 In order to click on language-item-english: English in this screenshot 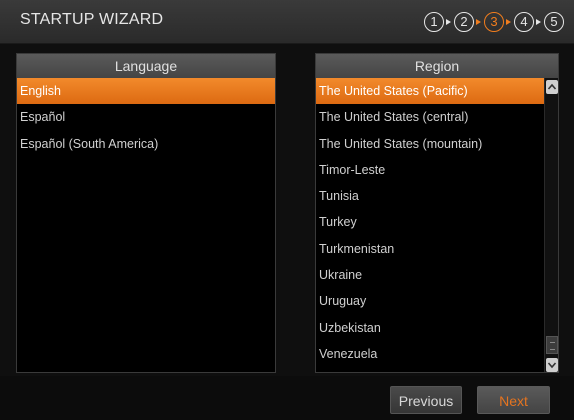, I will do `click(146, 91)`.